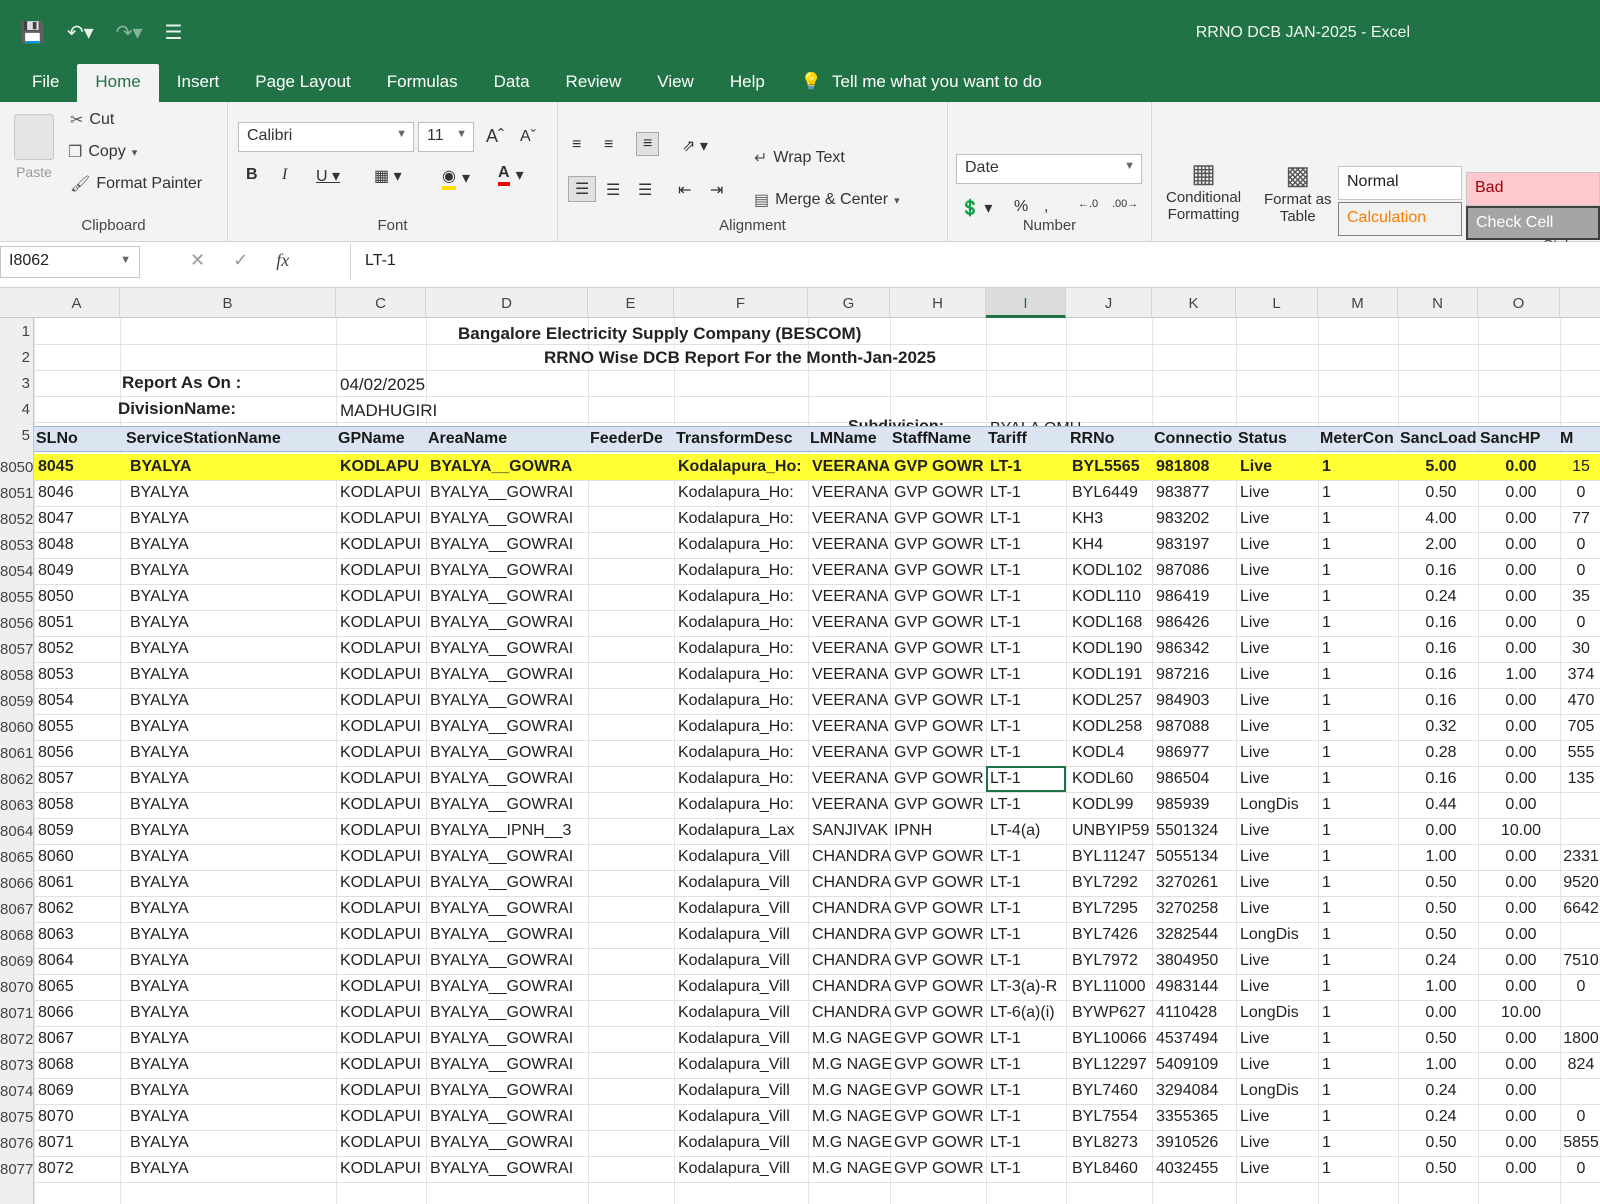  What do you see at coordinates (1441, 987) in the screenshot?
I see `table-cell-sl2: 1.00` at bounding box center [1441, 987].